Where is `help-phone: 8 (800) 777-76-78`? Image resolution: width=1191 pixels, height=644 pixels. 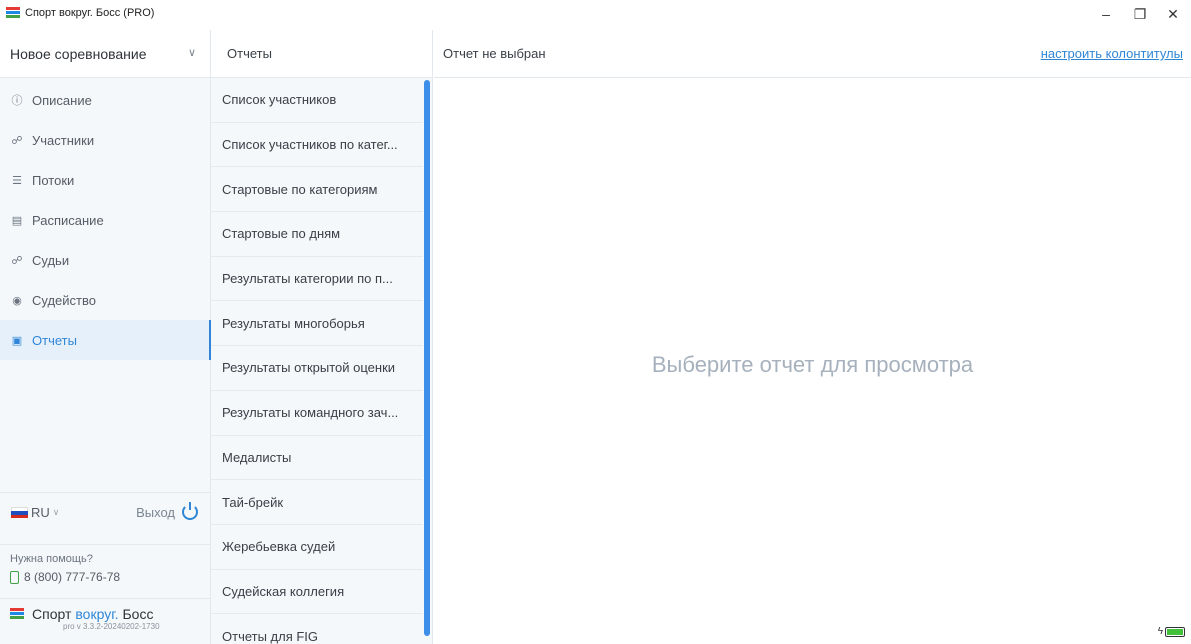
help-phone: 8 (800) 777-76-78 is located at coordinates (110, 577).